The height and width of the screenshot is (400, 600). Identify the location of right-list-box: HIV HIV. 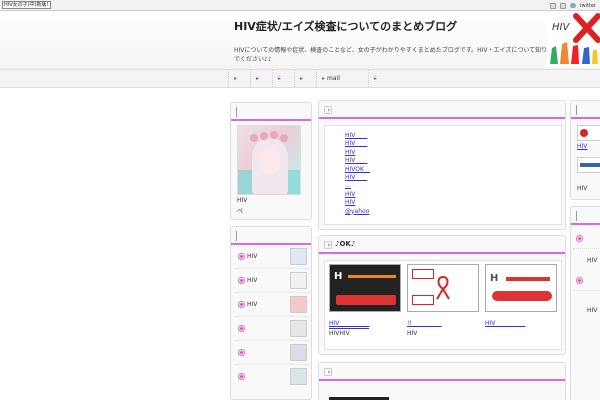
(585, 303).